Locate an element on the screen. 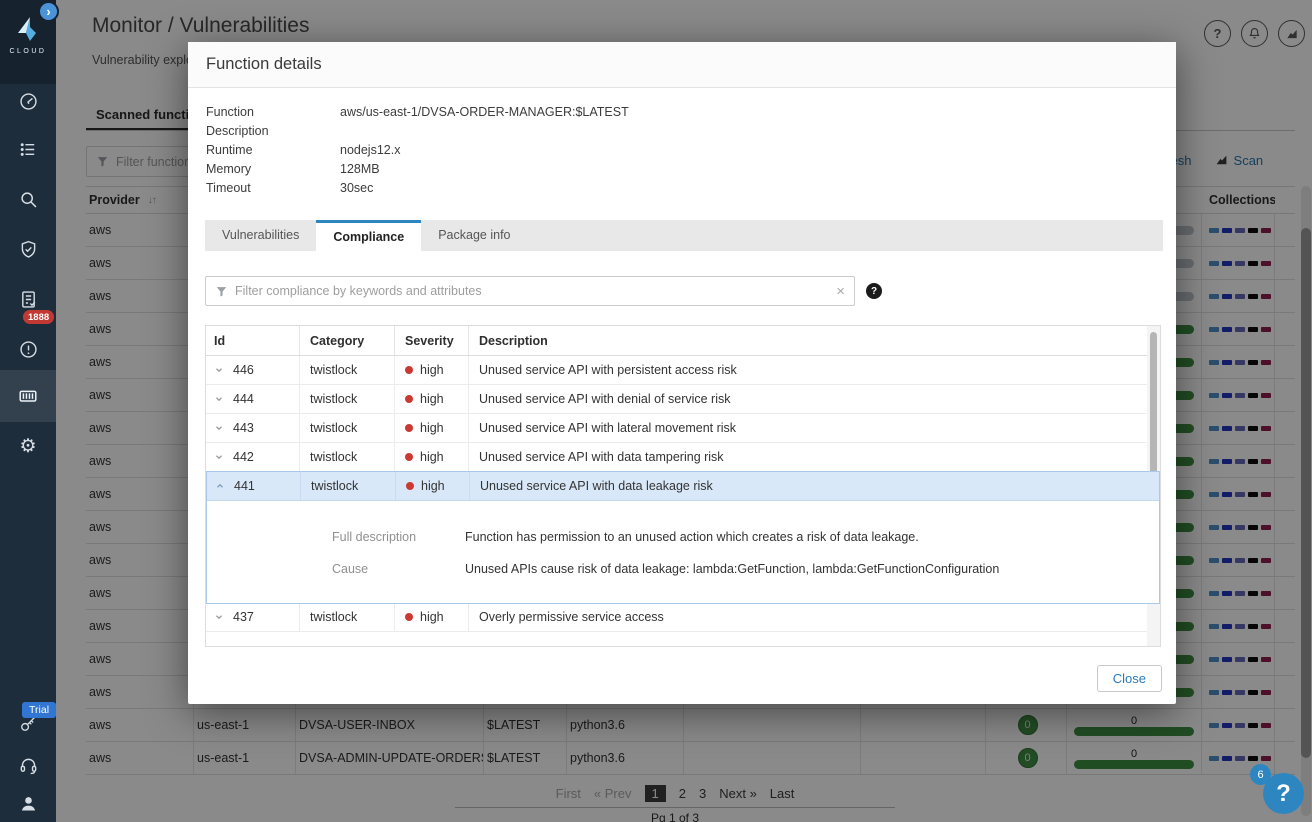 This screenshot has height=822, width=1312. search-icon is located at coordinates (28, 199).